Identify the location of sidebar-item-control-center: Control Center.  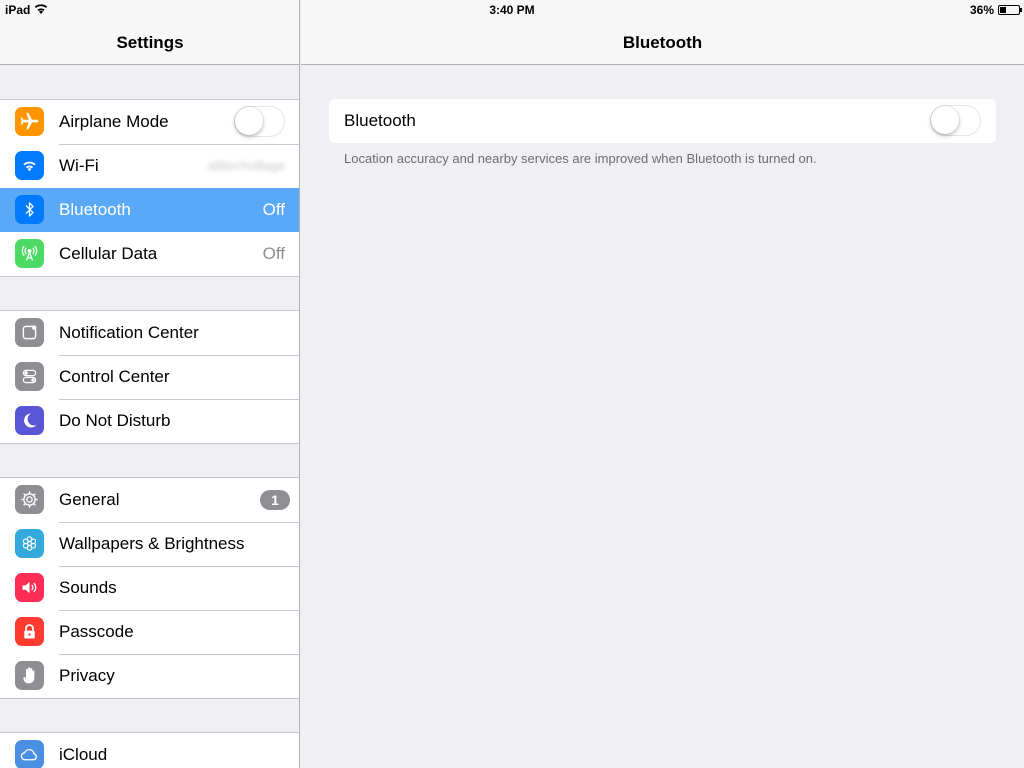
(149, 377).